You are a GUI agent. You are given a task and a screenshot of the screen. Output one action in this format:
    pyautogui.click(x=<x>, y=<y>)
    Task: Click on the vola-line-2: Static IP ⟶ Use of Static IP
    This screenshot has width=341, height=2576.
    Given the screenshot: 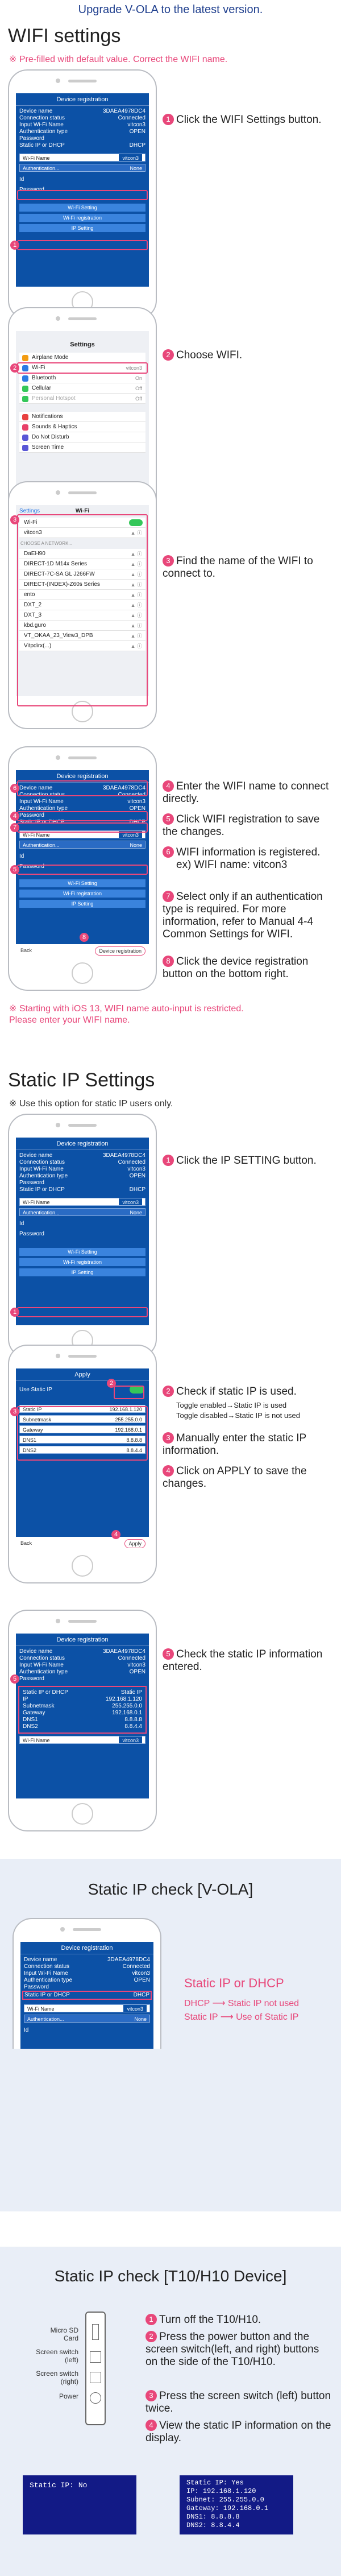 What is the action you would take?
    pyautogui.click(x=242, y=2017)
    